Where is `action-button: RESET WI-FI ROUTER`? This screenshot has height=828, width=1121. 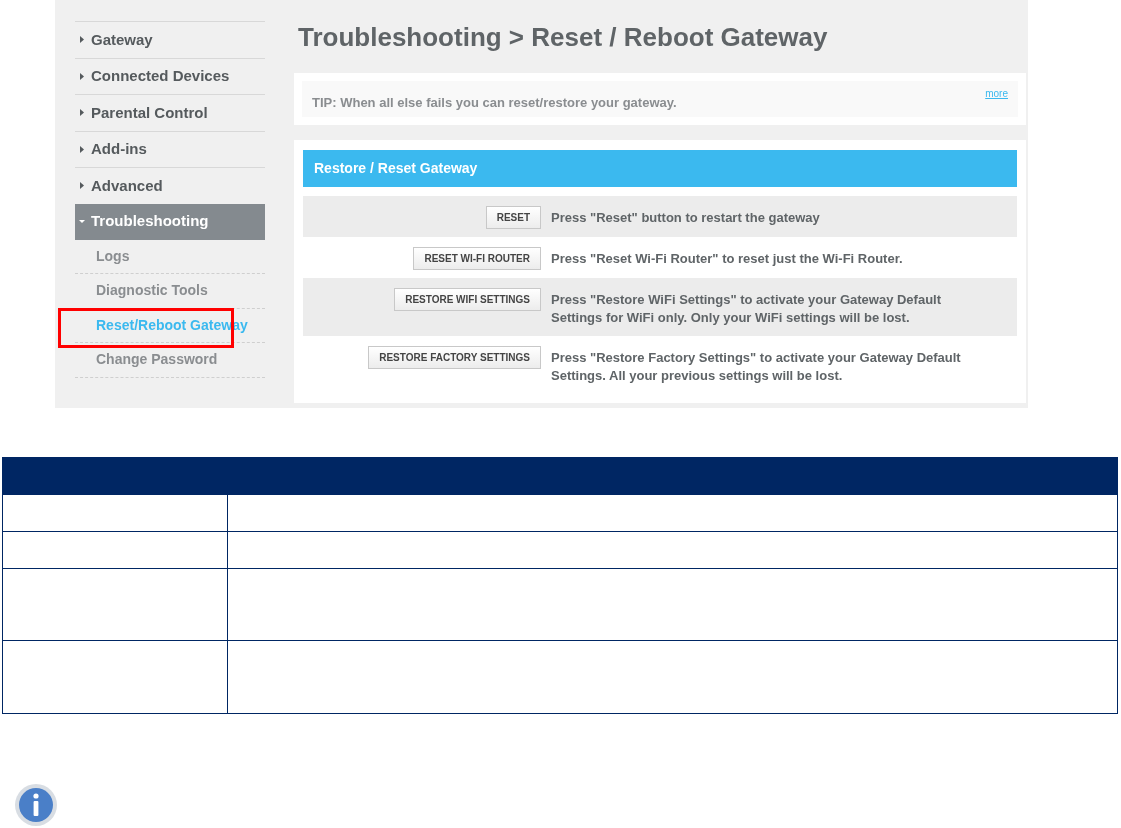
action-button: RESET WI-FI ROUTER is located at coordinates (477, 258).